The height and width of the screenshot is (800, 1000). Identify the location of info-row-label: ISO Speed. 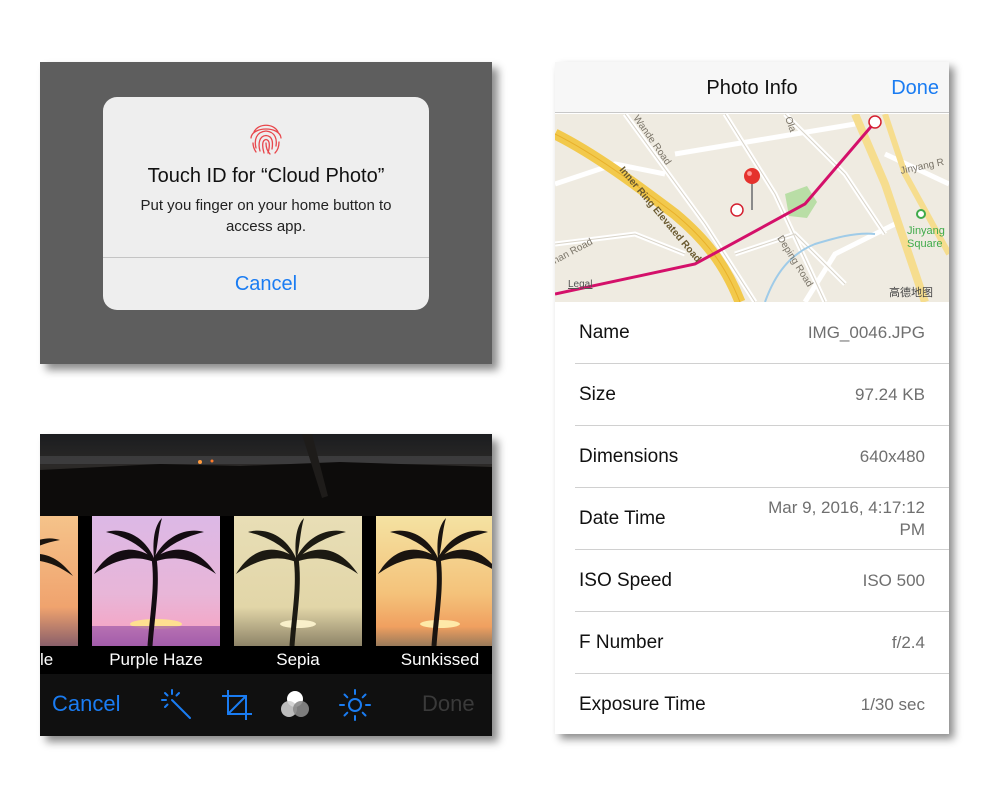
(625, 580).